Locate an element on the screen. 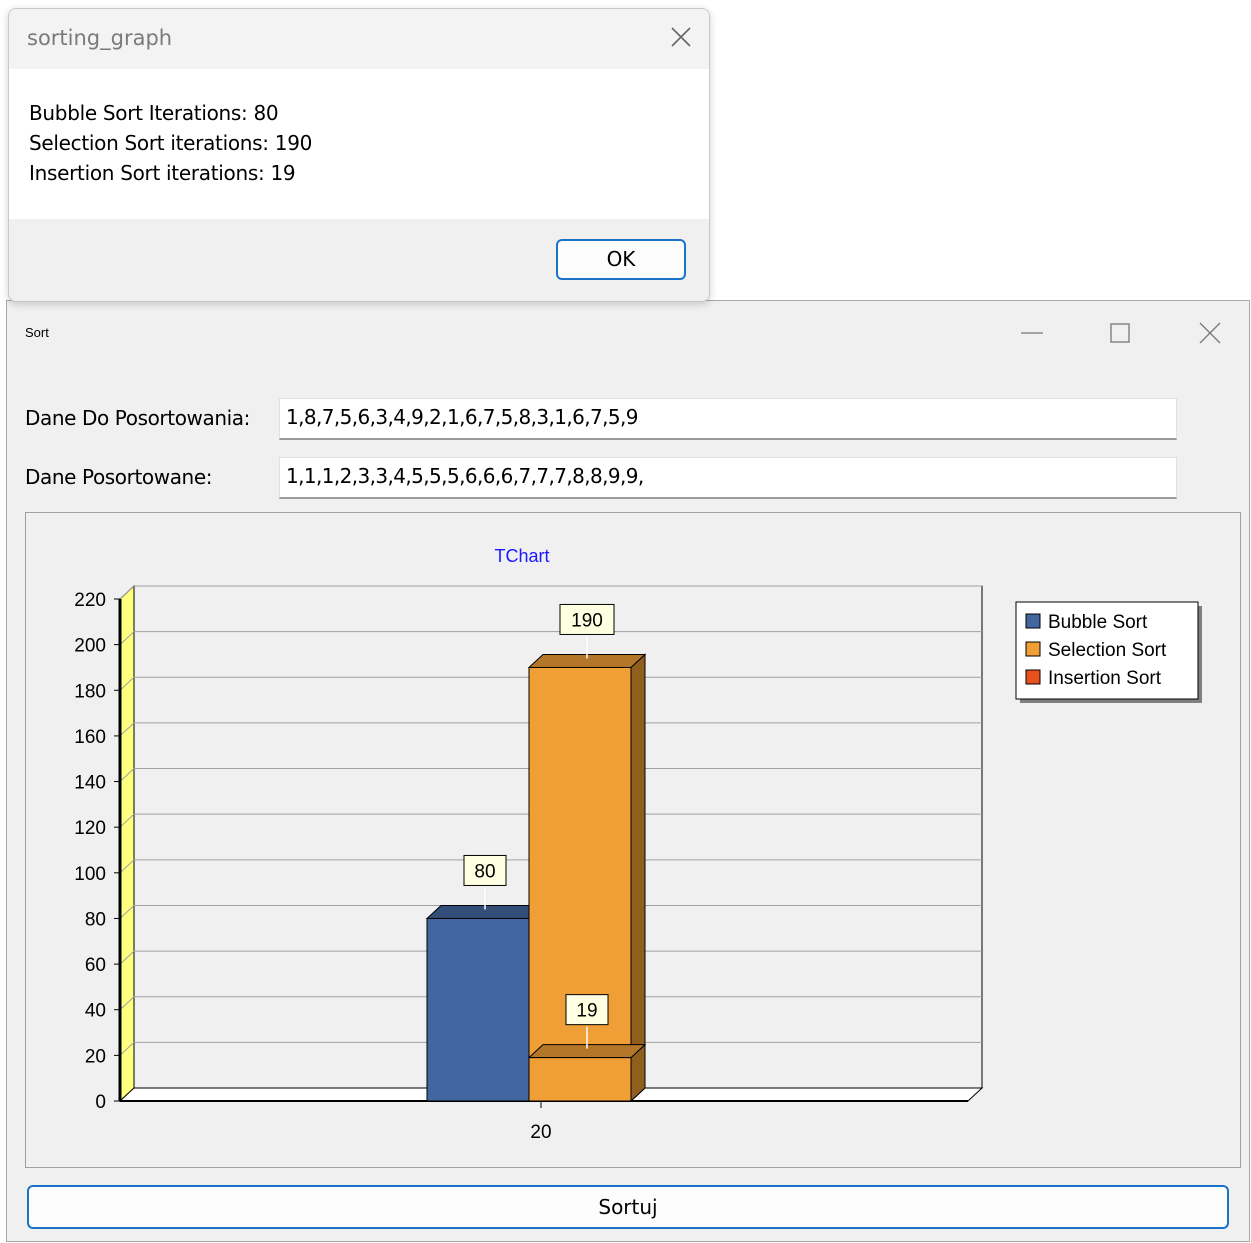 This screenshot has height=1243, width=1251. y-tick-label: 160 is located at coordinates (90, 737).